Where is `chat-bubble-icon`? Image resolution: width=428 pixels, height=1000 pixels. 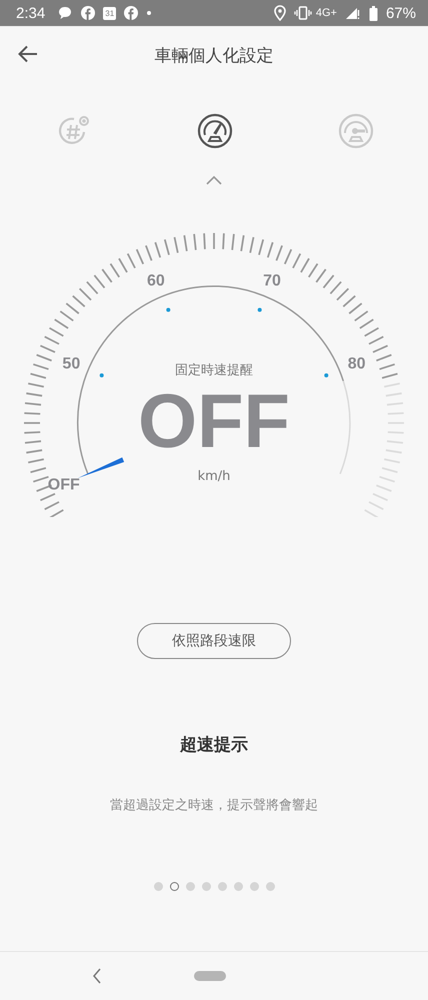 chat-bubble-icon is located at coordinates (65, 13).